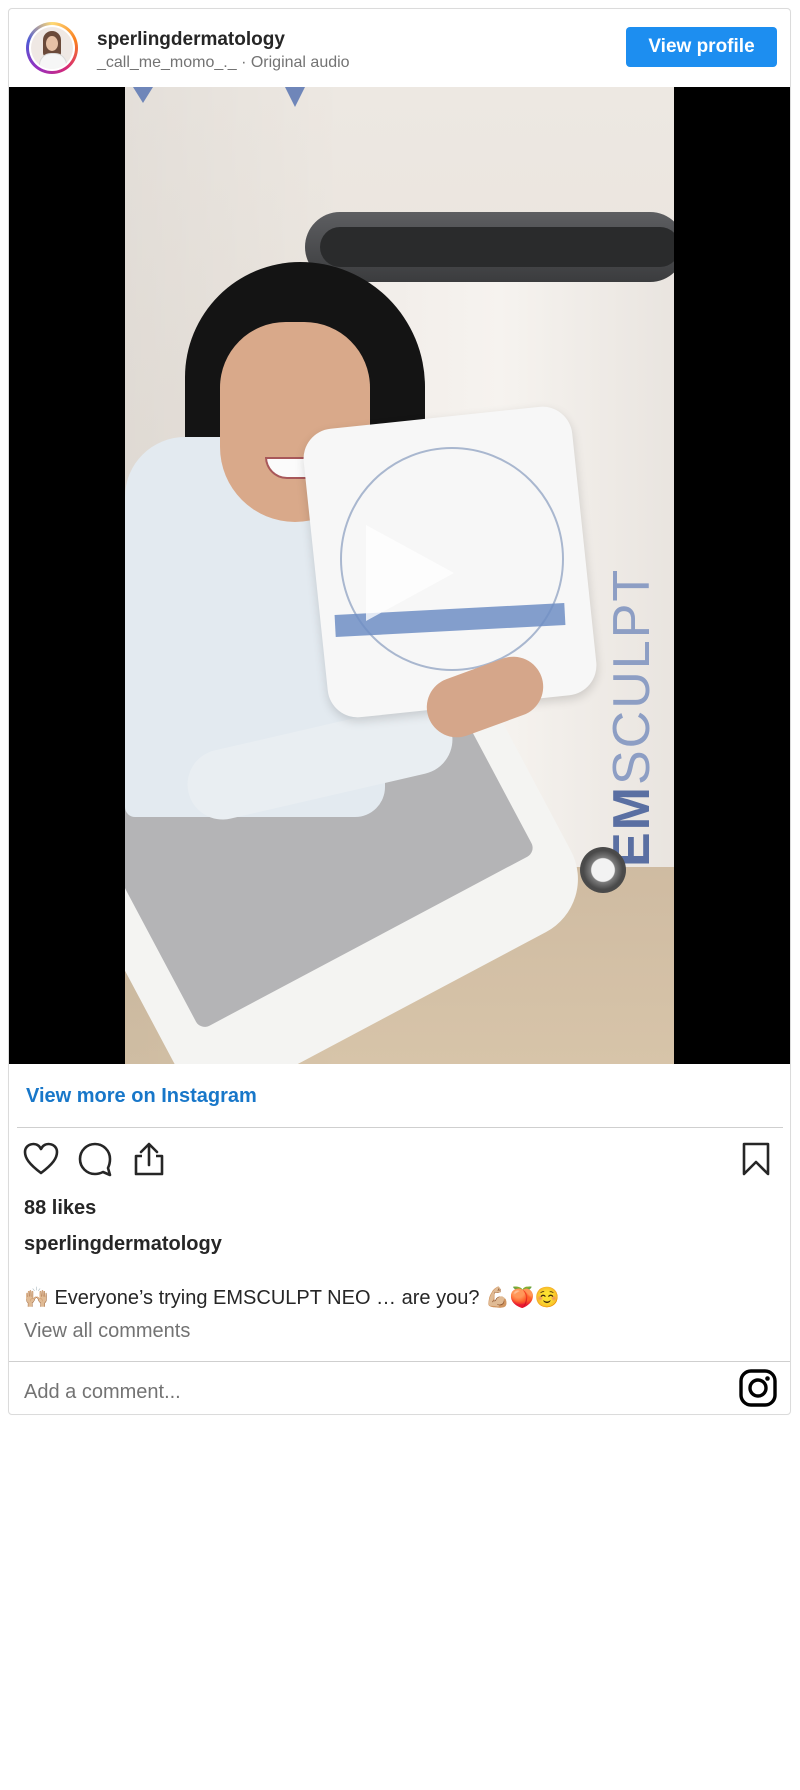  I want to click on share-icon, so click(149, 1159).